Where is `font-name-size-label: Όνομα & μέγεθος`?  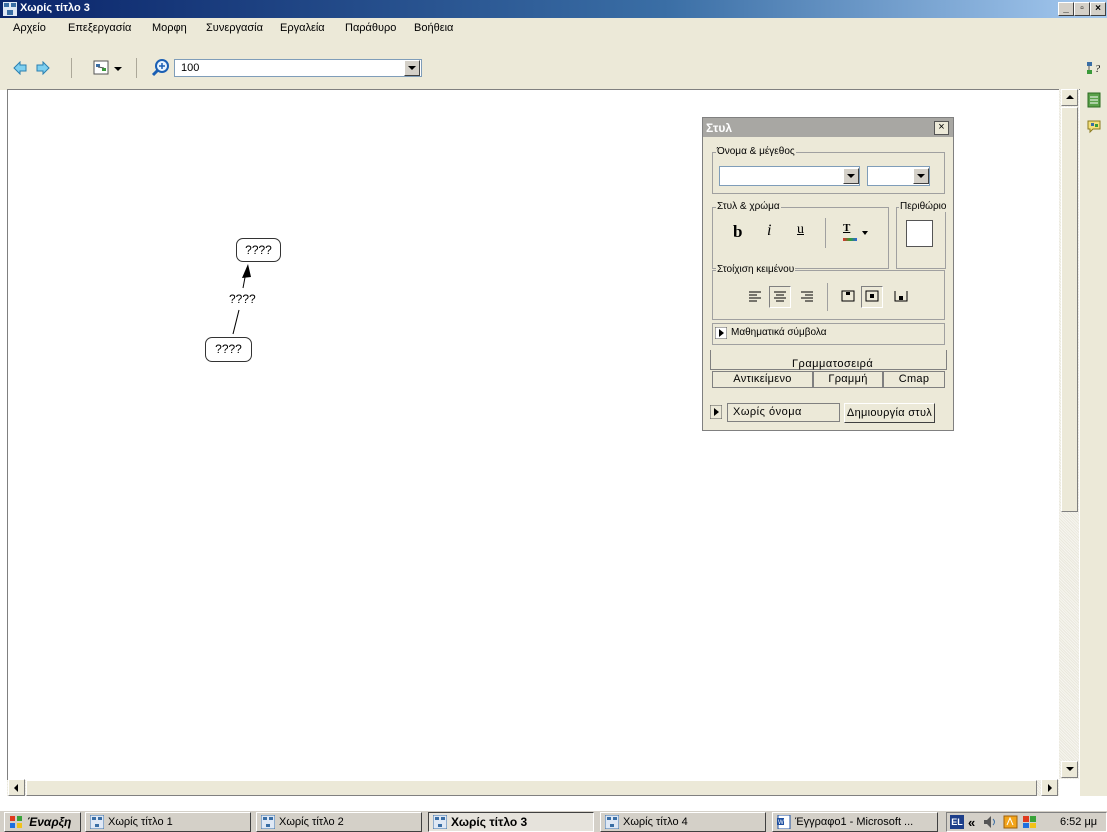
font-name-size-label: Όνομα & μέγεθος is located at coordinates (756, 151).